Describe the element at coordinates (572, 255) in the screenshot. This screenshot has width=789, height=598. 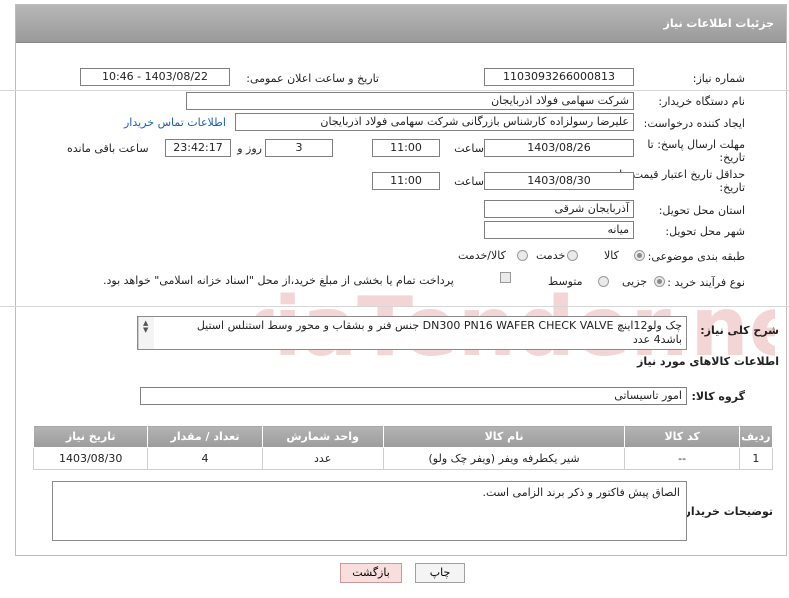
I see `category-service-radio` at that location.